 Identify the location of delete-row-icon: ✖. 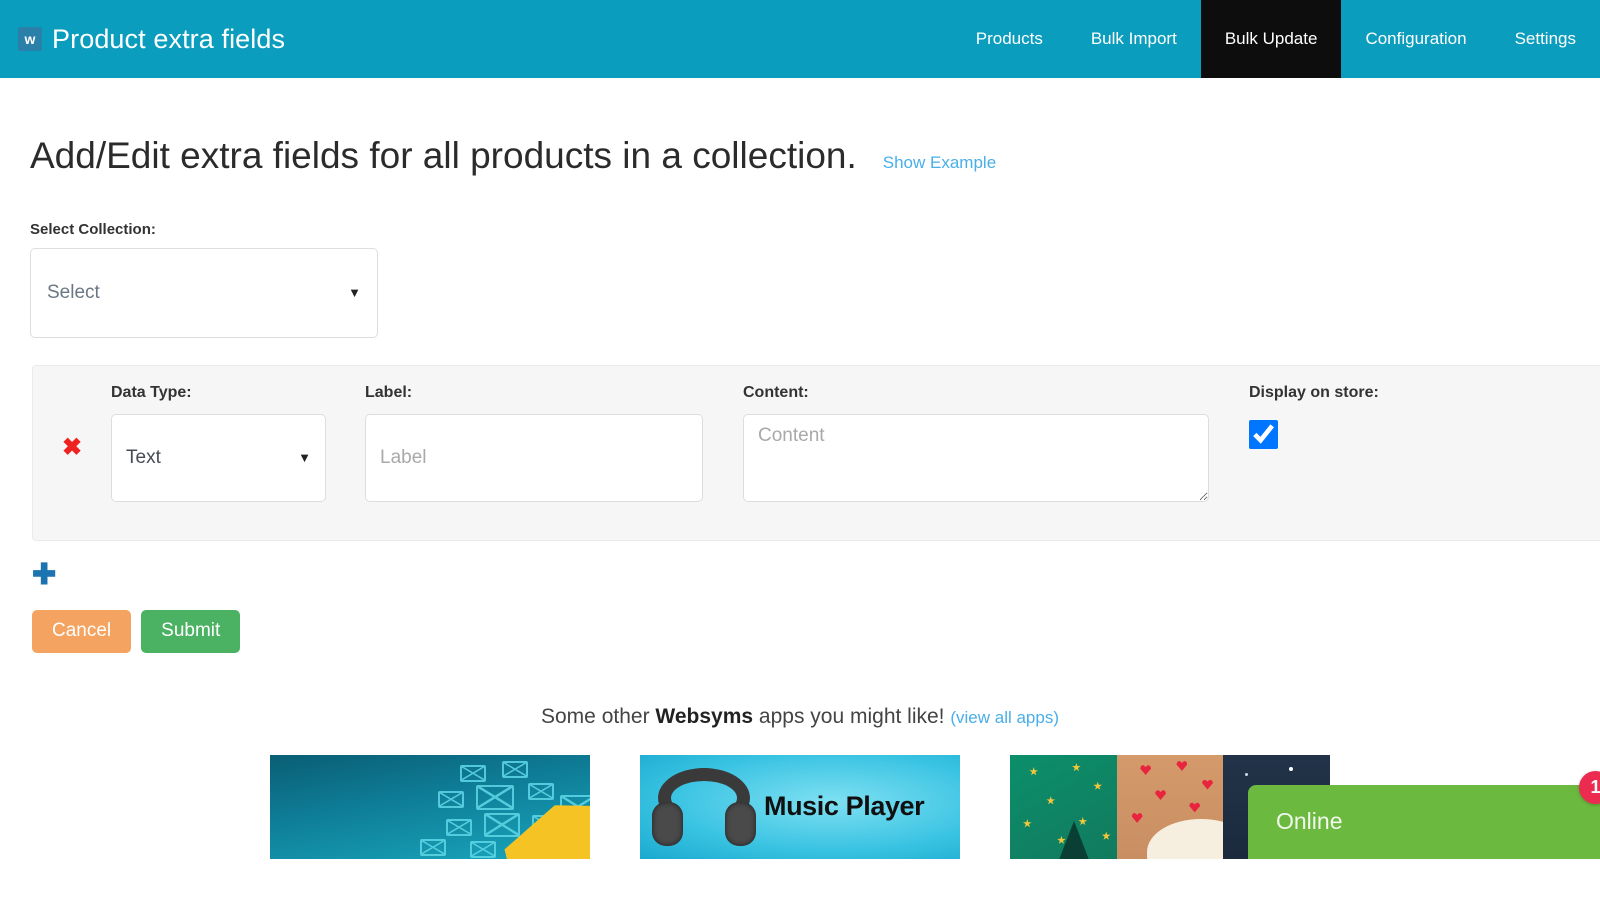
(72, 447).